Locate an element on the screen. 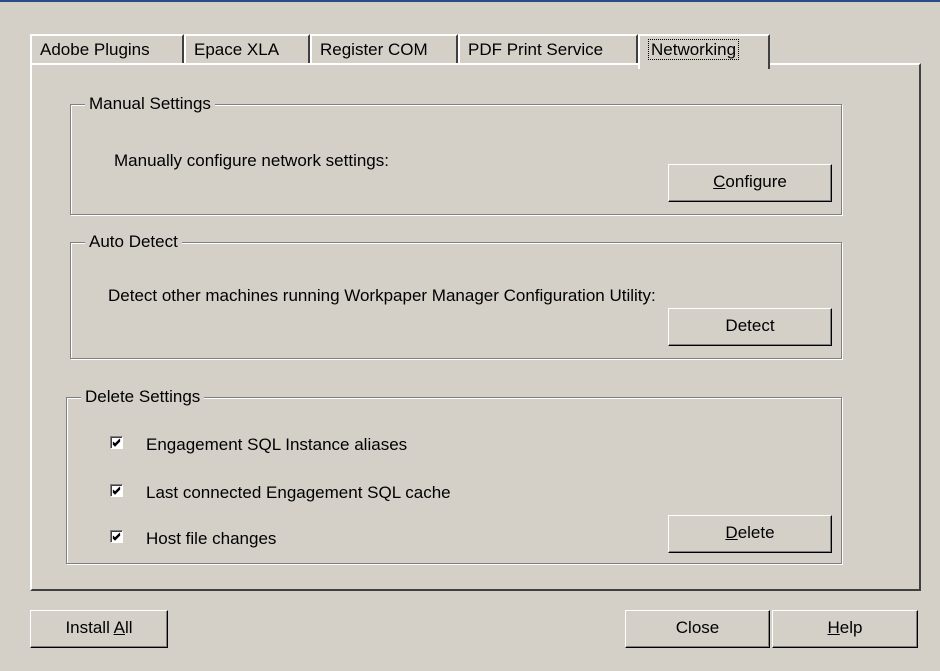  install-all-button: Install All is located at coordinates (99, 629).